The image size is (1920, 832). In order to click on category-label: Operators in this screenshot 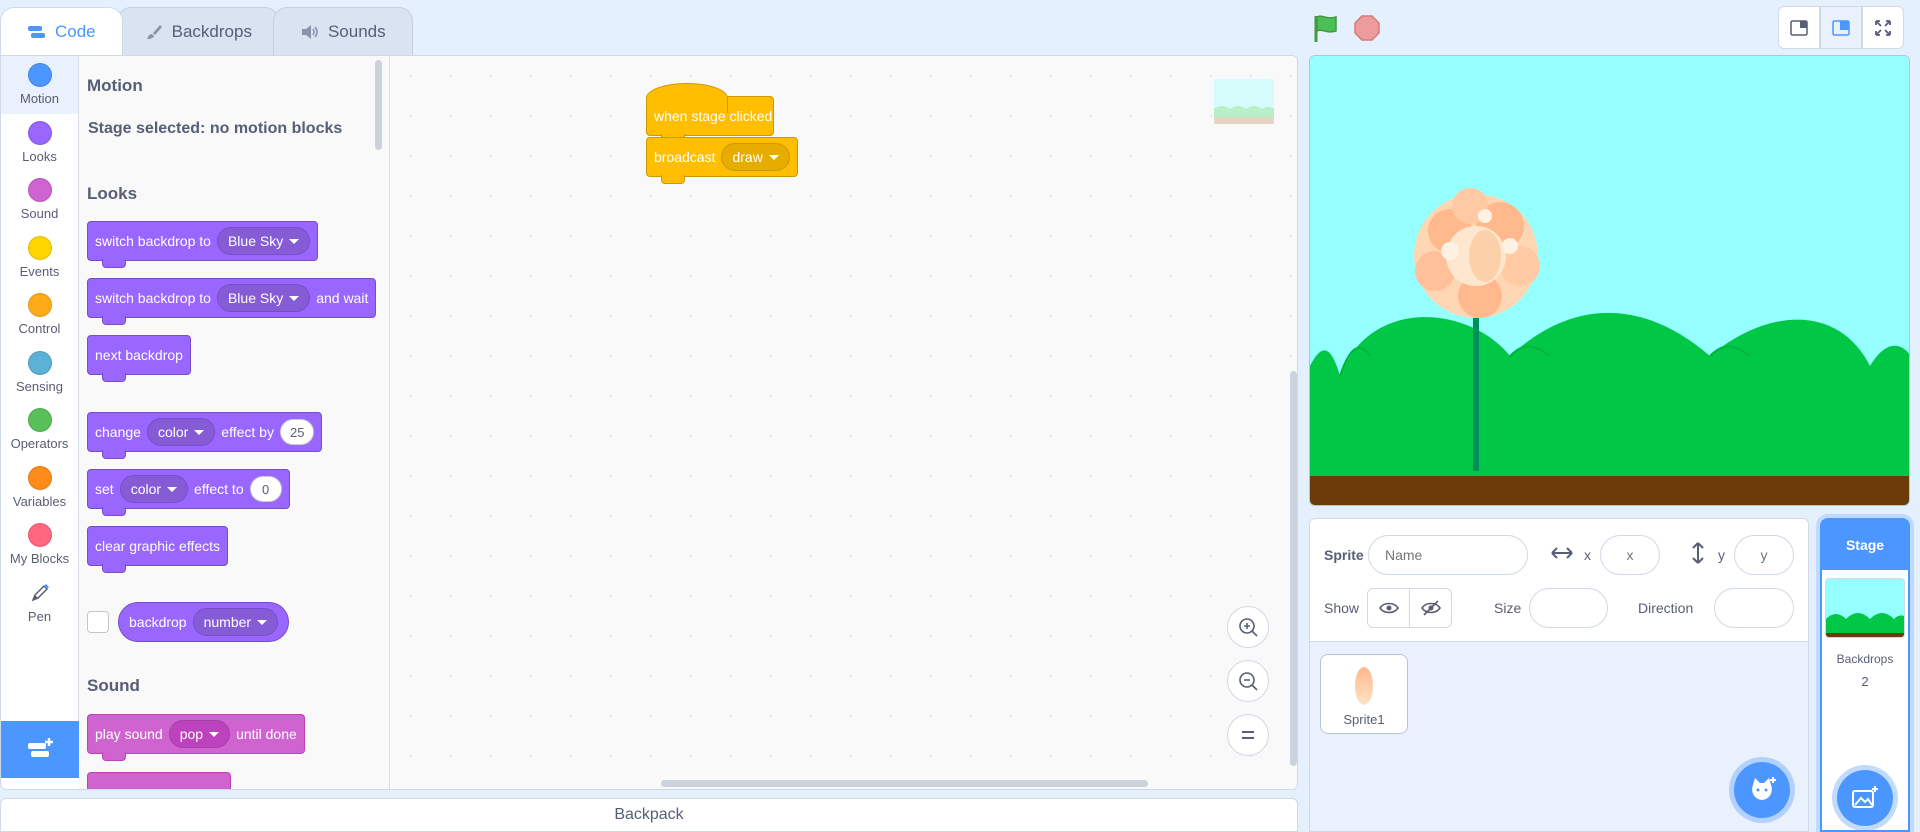, I will do `click(39, 444)`.